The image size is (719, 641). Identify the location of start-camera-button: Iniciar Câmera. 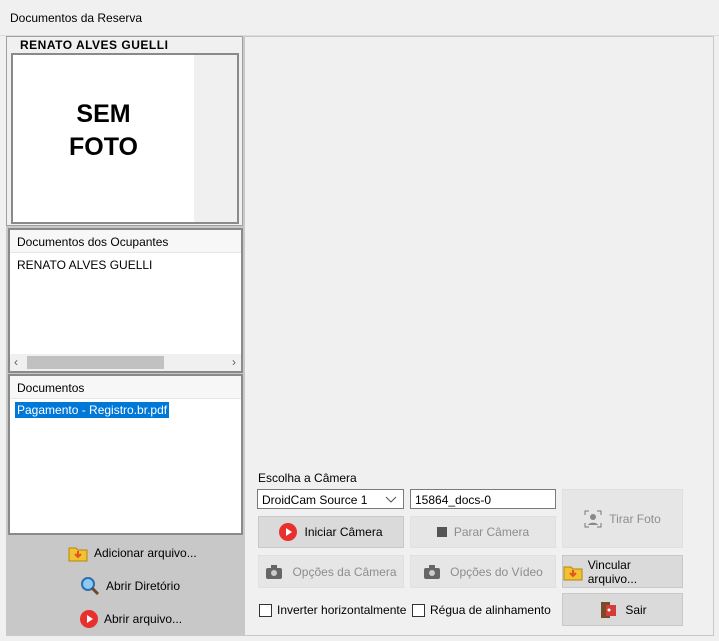
(331, 532).